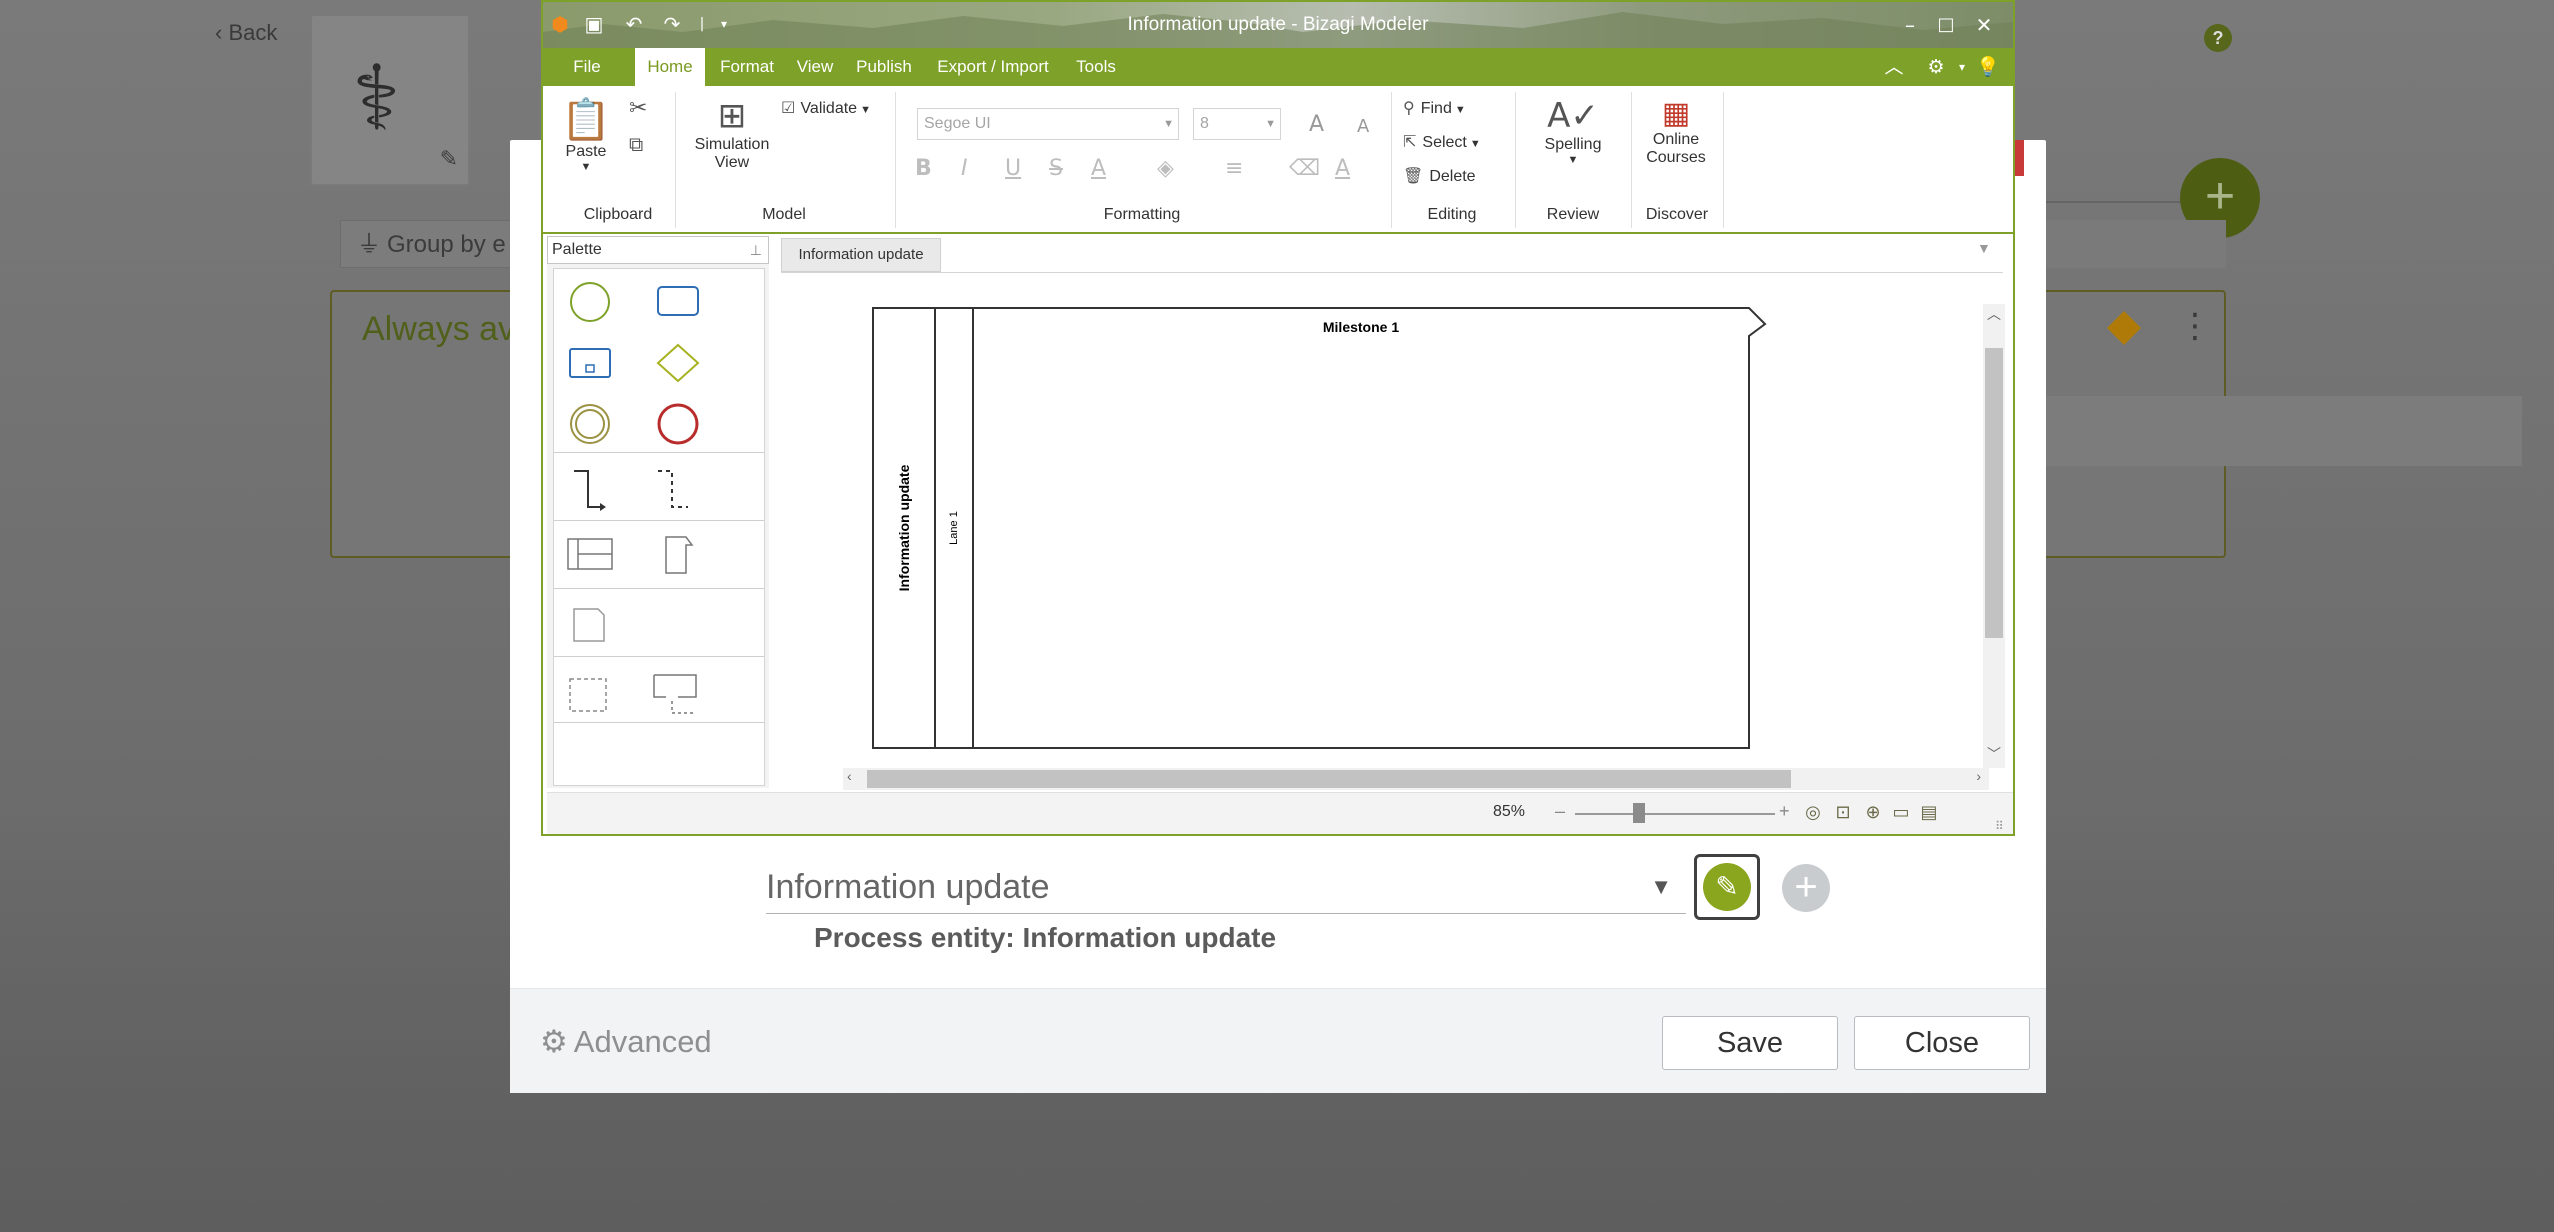  Describe the element at coordinates (633, 498) in the screenshot. I see `palette-shapes` at that location.